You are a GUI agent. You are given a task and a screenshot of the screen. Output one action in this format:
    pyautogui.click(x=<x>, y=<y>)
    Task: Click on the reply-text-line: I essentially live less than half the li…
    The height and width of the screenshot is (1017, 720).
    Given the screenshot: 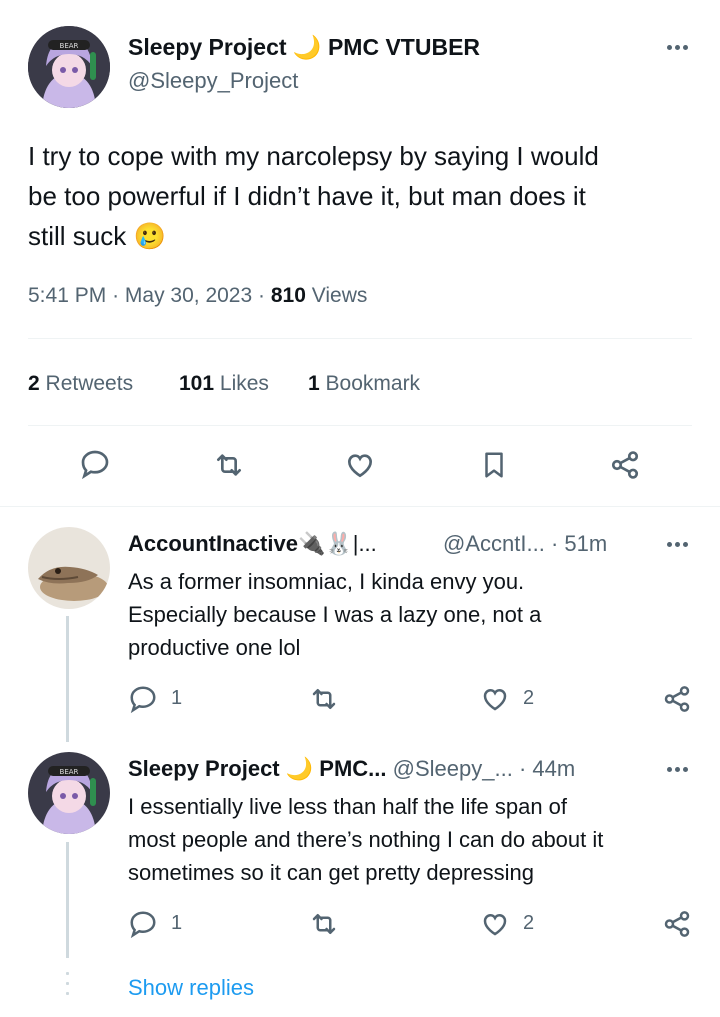 What is the action you would take?
    pyautogui.click(x=348, y=806)
    